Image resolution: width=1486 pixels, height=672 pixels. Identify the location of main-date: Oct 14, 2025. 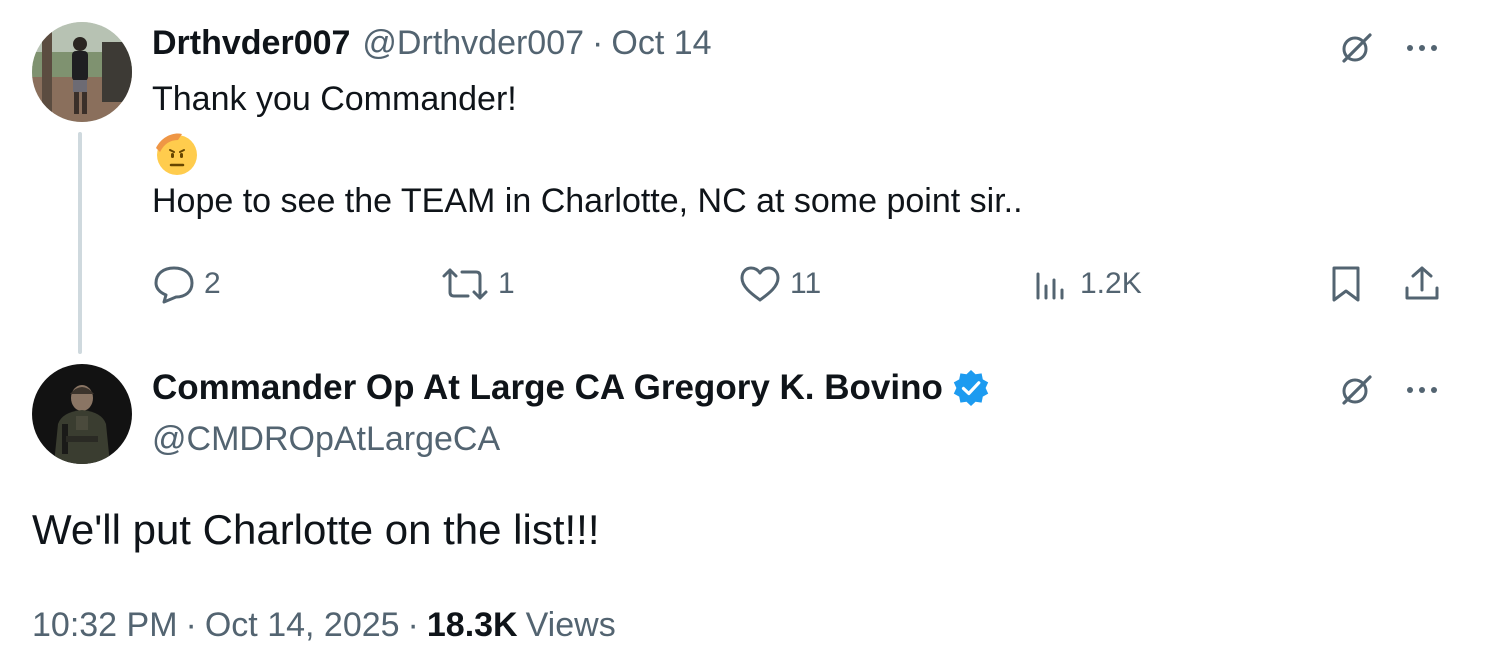
(302, 625).